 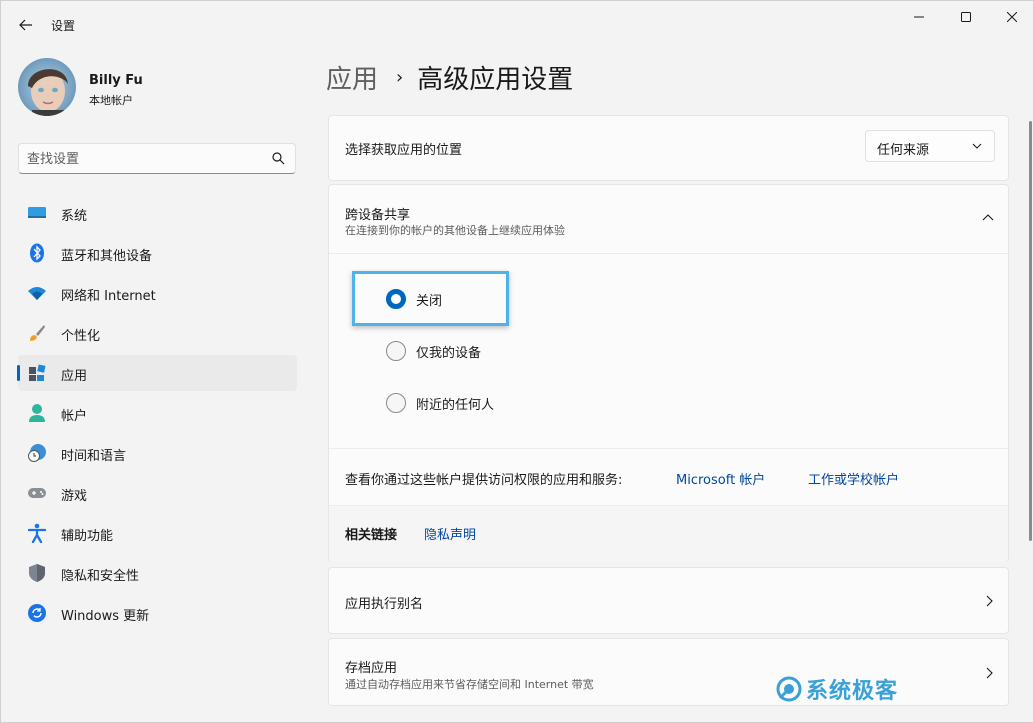 What do you see at coordinates (720, 478) in the screenshot?
I see `microsoft-account-link: Microsoft 帐户` at bounding box center [720, 478].